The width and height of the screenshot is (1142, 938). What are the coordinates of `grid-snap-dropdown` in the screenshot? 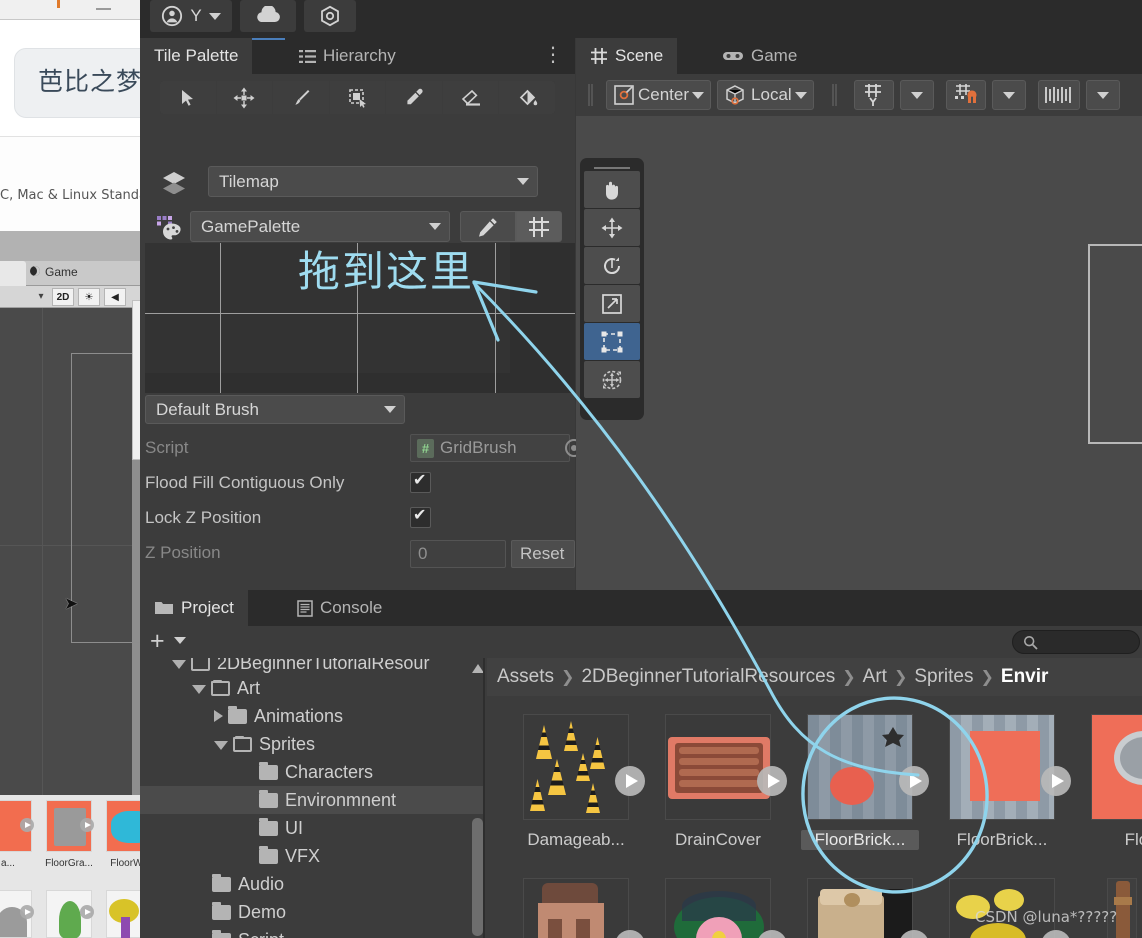 It's located at (1008, 95).